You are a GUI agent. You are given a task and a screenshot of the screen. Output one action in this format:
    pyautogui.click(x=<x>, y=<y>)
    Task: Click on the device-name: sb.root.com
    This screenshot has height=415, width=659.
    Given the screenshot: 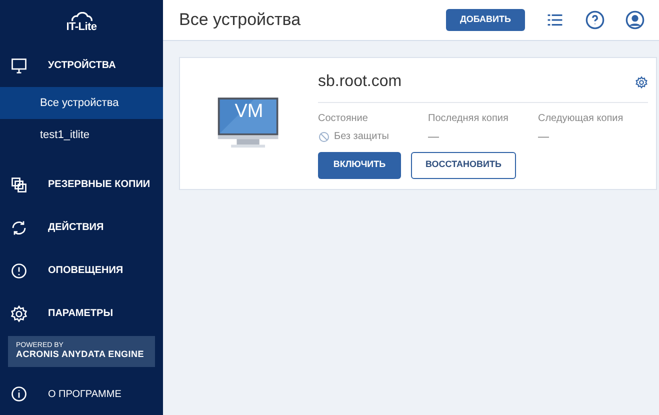 What is the action you would take?
    pyautogui.click(x=360, y=82)
    